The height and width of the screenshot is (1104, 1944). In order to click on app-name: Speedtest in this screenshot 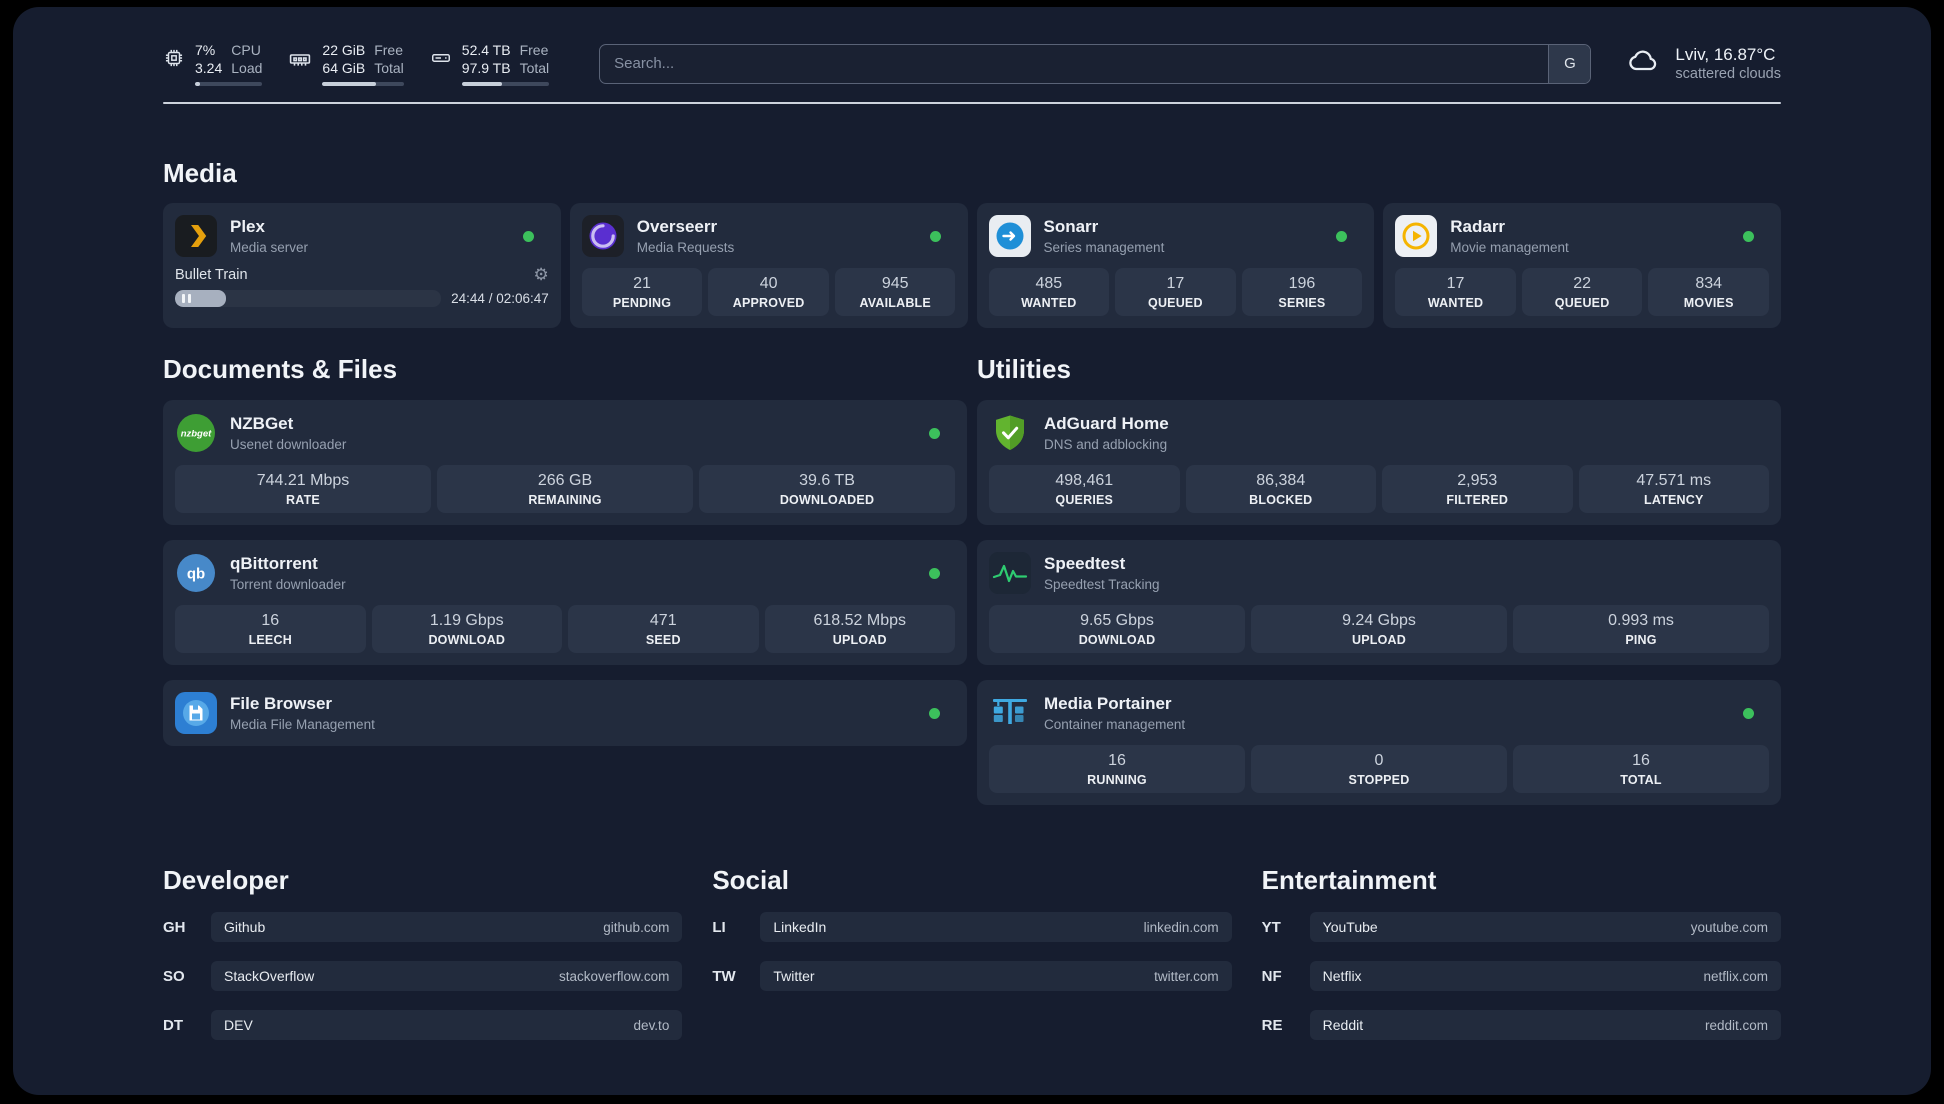, I will do `click(1085, 564)`.